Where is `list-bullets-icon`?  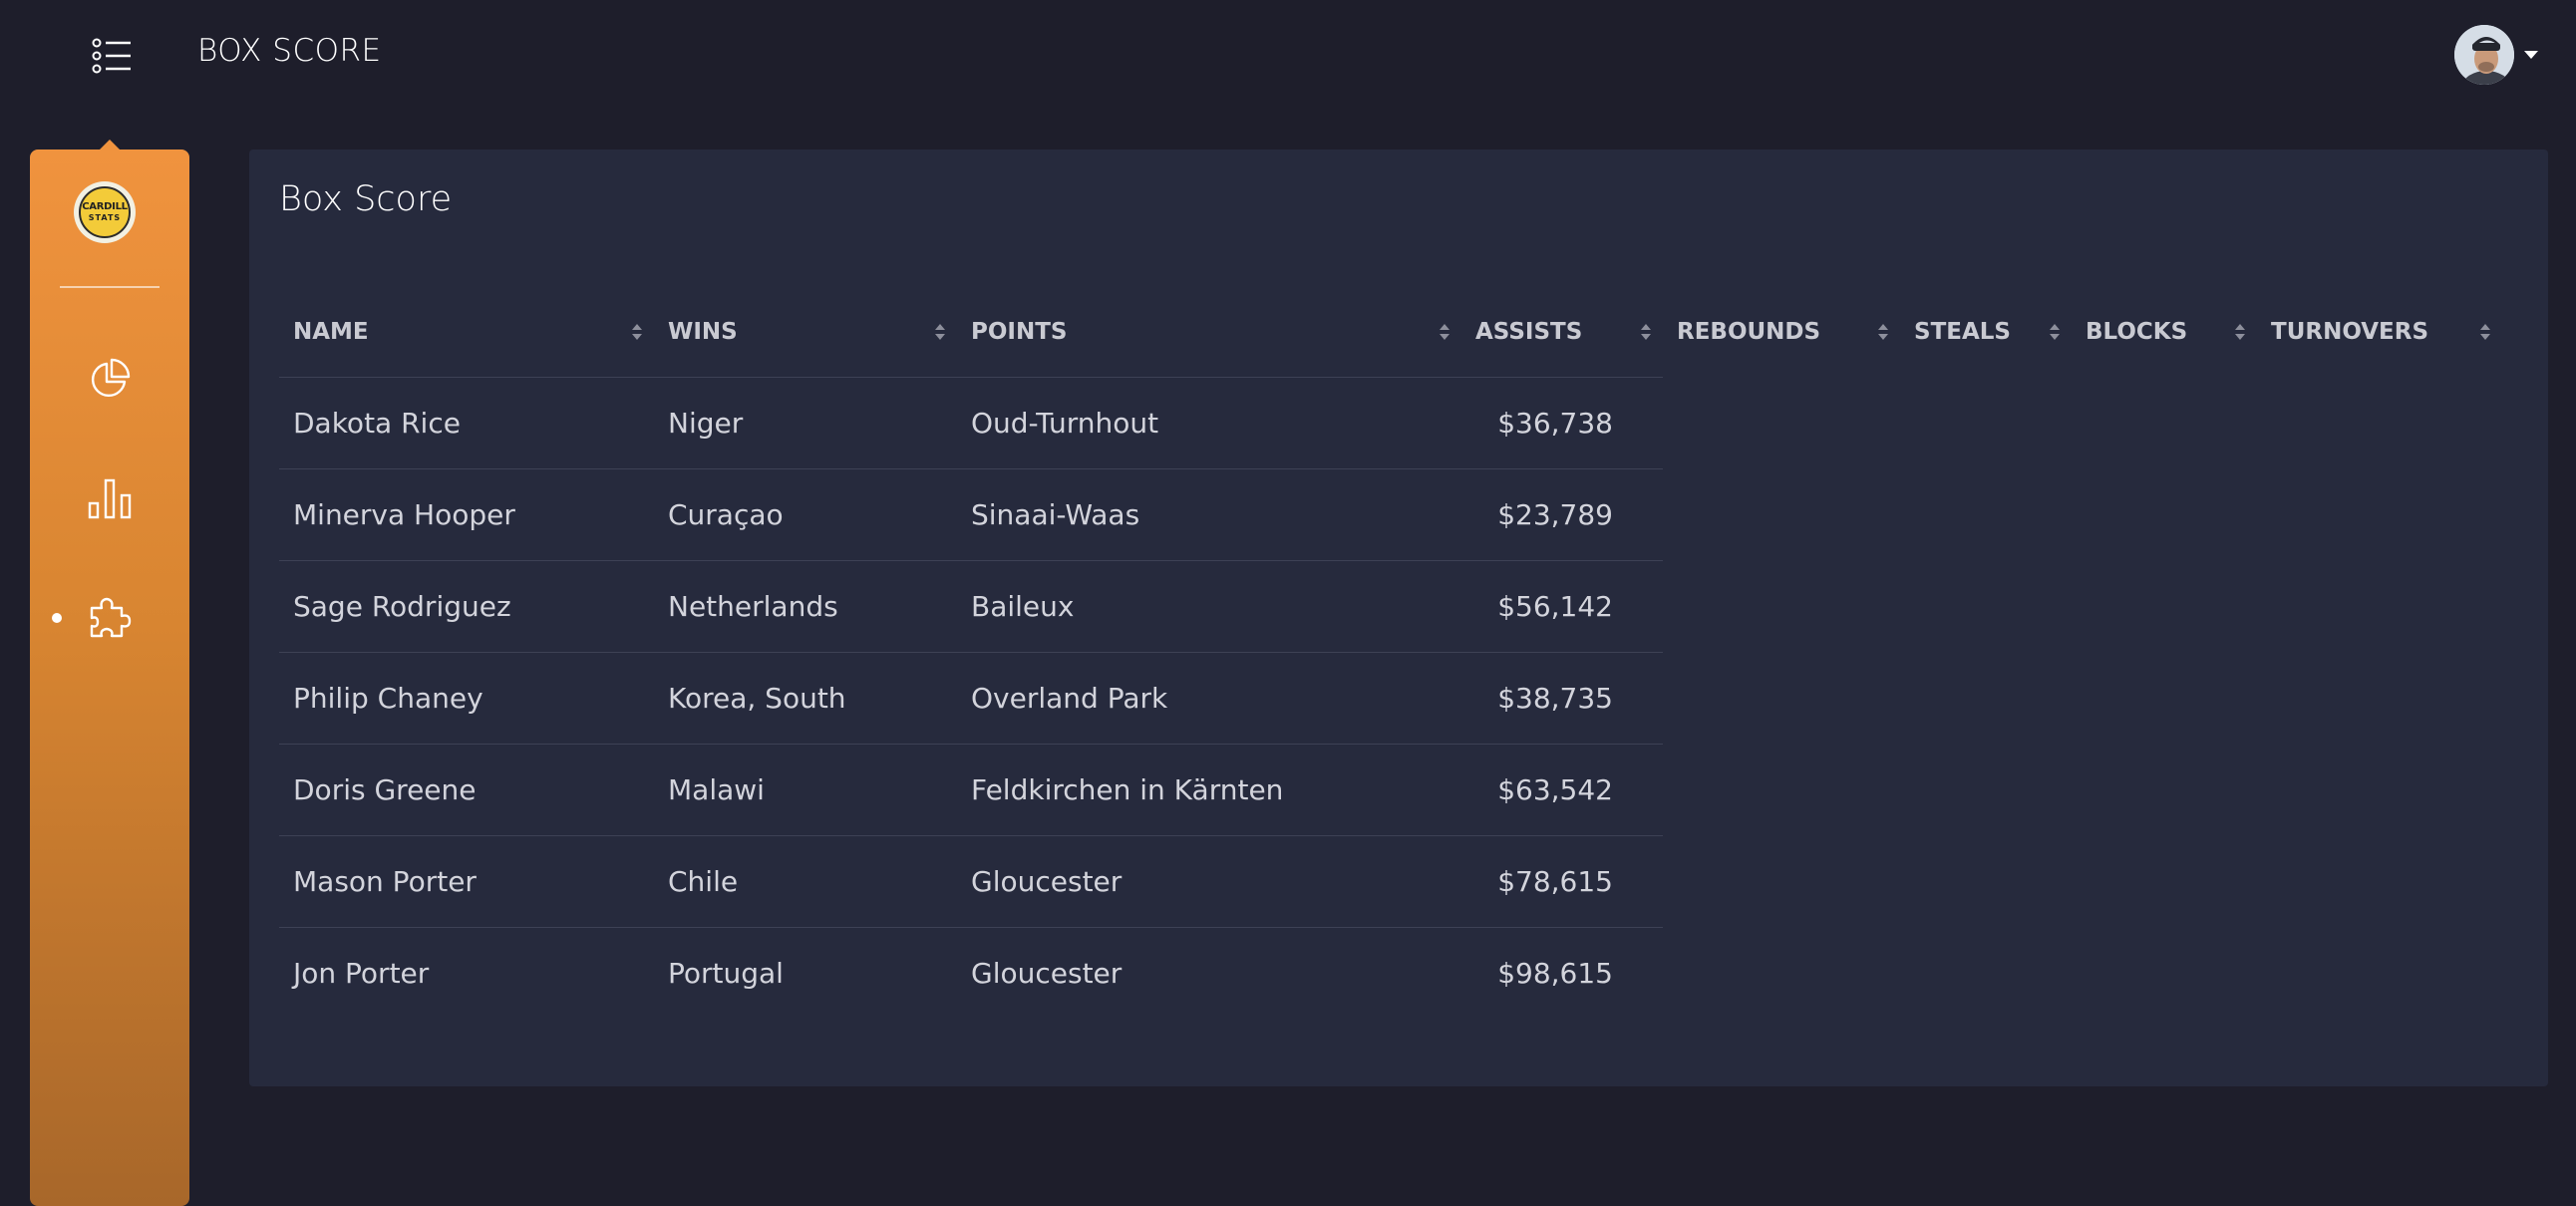
list-bullets-icon is located at coordinates (111, 56).